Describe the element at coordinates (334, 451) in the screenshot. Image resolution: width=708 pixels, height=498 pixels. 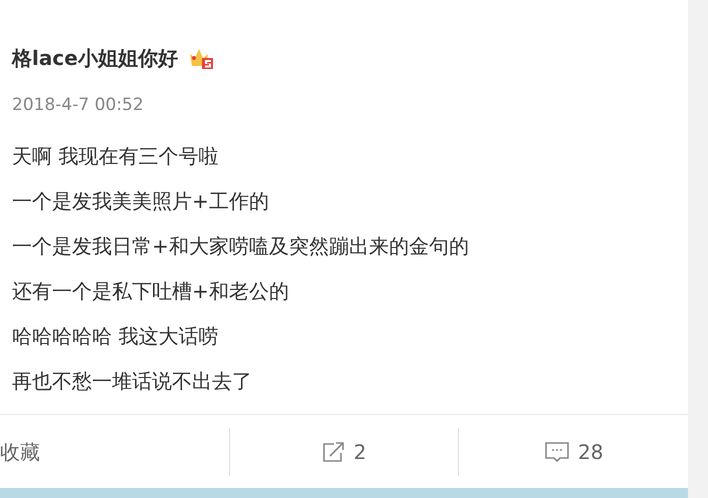
I see `share-icon` at that location.